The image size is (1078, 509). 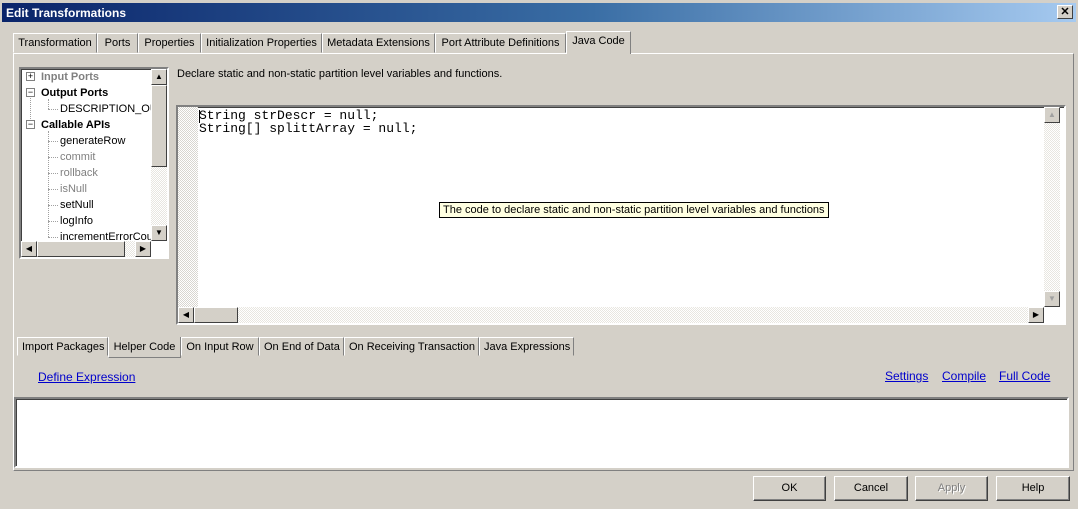 What do you see at coordinates (92, 141) in the screenshot?
I see `tree-api-item: generateRow` at bounding box center [92, 141].